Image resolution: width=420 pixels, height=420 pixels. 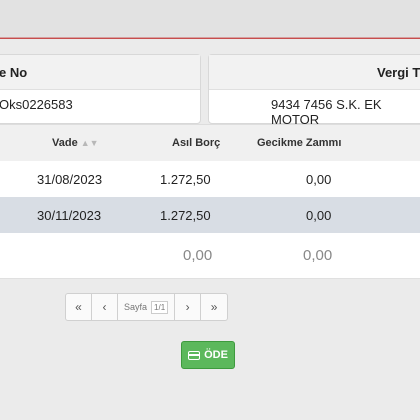 What do you see at coordinates (314, 72) in the screenshot?
I see `info-box-tax-header: Vergi T` at bounding box center [314, 72].